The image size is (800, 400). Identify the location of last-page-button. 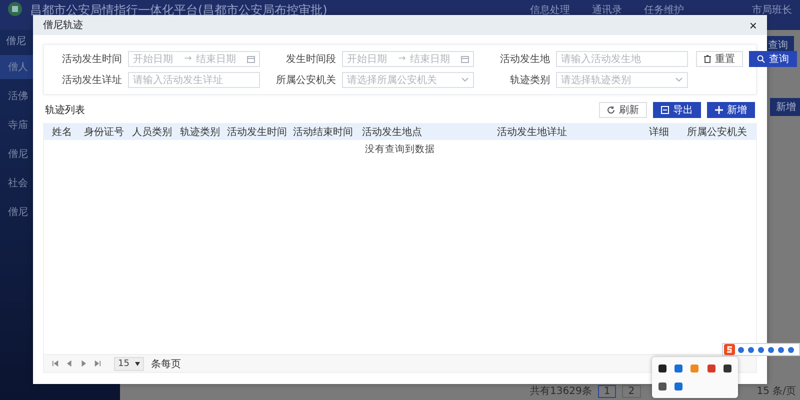
(97, 363).